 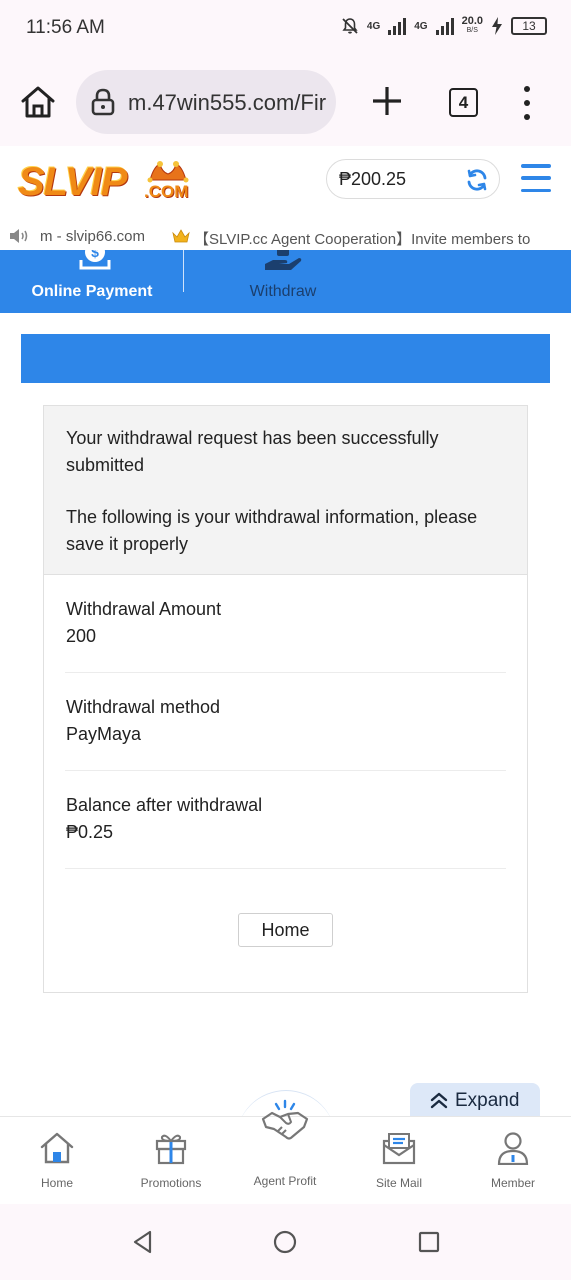 I want to click on nav-member: Member, so click(x=513, y=1161).